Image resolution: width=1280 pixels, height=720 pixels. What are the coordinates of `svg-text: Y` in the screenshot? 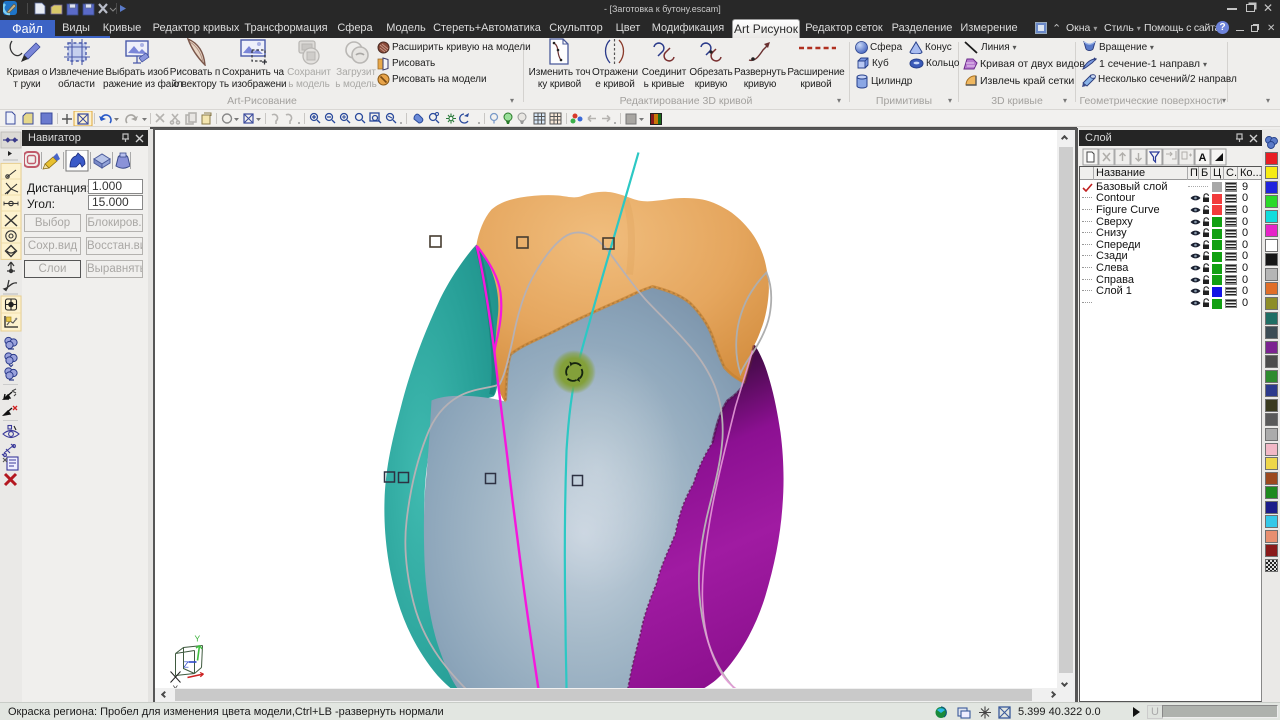 It's located at (197, 638).